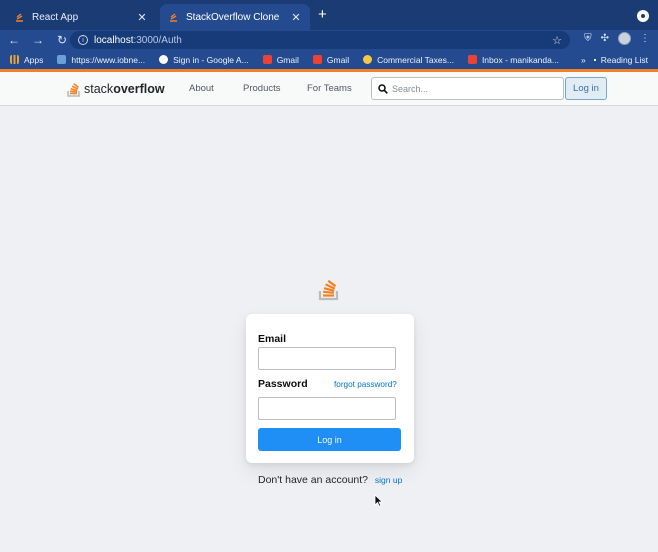 The height and width of the screenshot is (552, 658). Describe the element at coordinates (378, 500) in the screenshot. I see `mouse-pointer-icon` at that location.